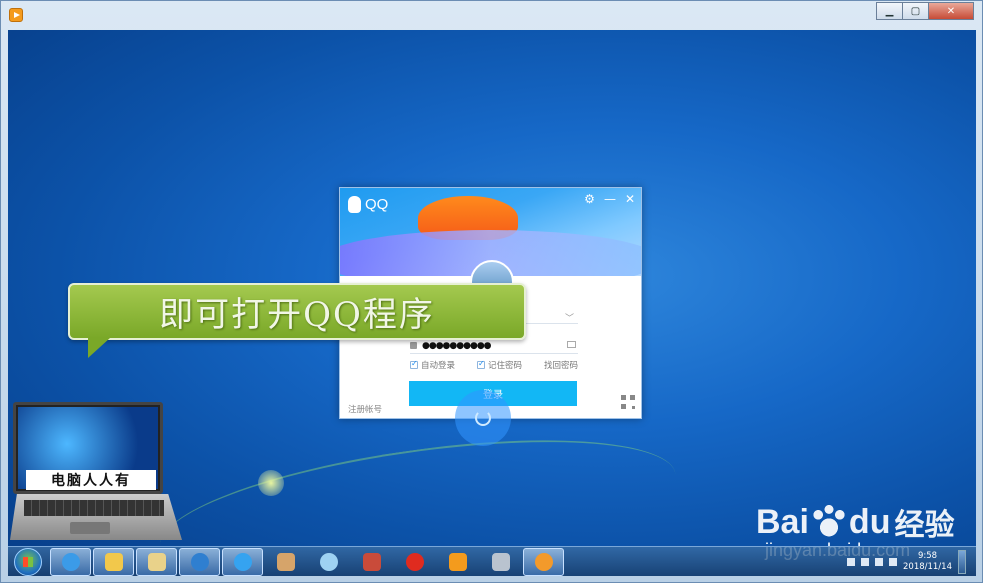 This screenshot has width=983, height=583. What do you see at coordinates (365, 409) in the screenshot?
I see `register-link: 注册帐号` at bounding box center [365, 409].